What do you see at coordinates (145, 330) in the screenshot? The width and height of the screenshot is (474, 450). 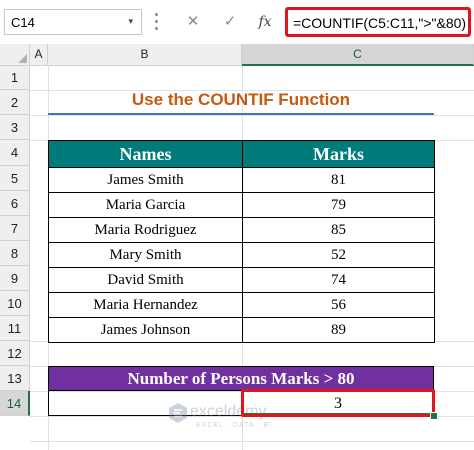 I see `name-cell: James Johnson` at bounding box center [145, 330].